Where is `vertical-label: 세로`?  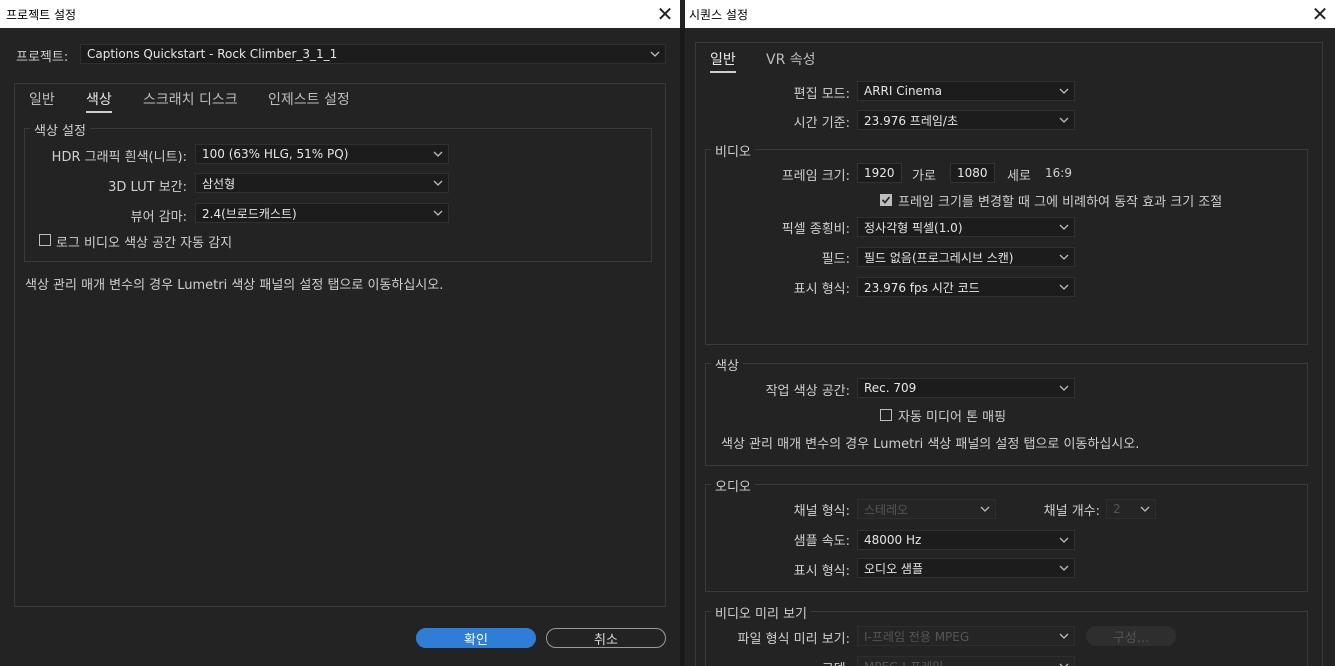 vertical-label: 세로 is located at coordinates (1019, 176).